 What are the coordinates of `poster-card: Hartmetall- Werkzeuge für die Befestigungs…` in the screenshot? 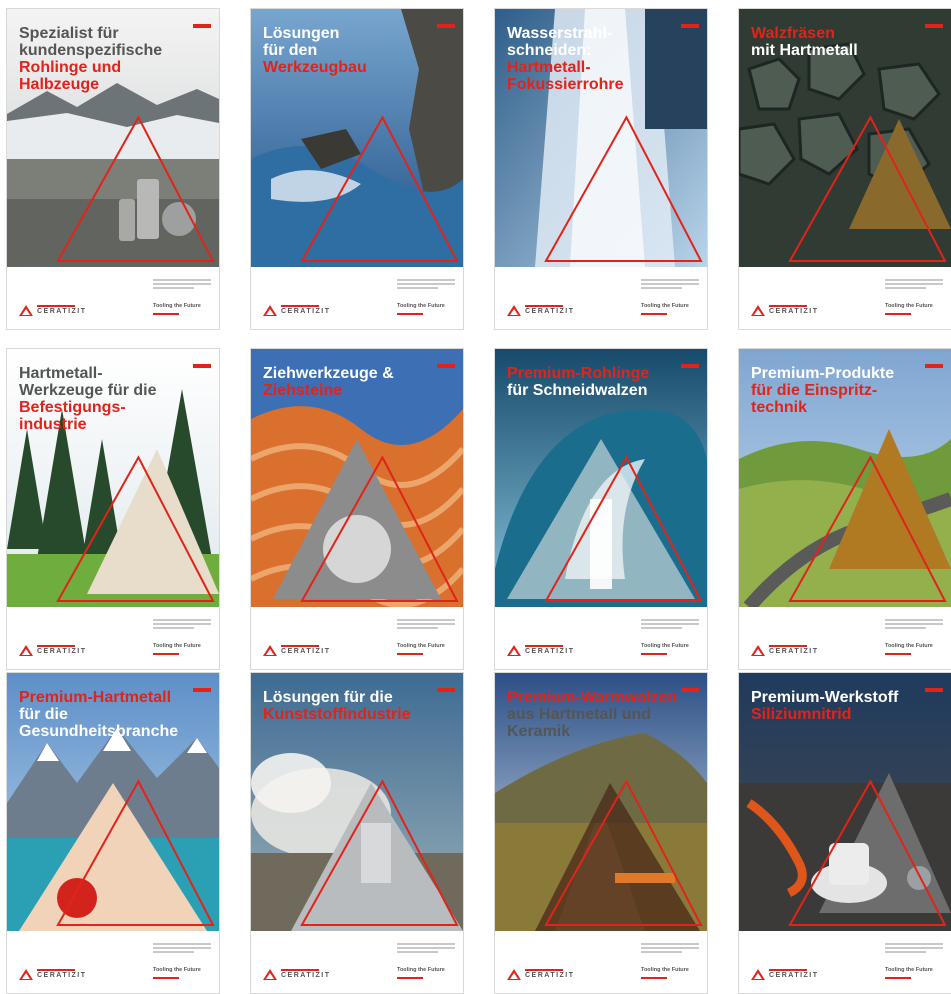 It's located at (113, 509).